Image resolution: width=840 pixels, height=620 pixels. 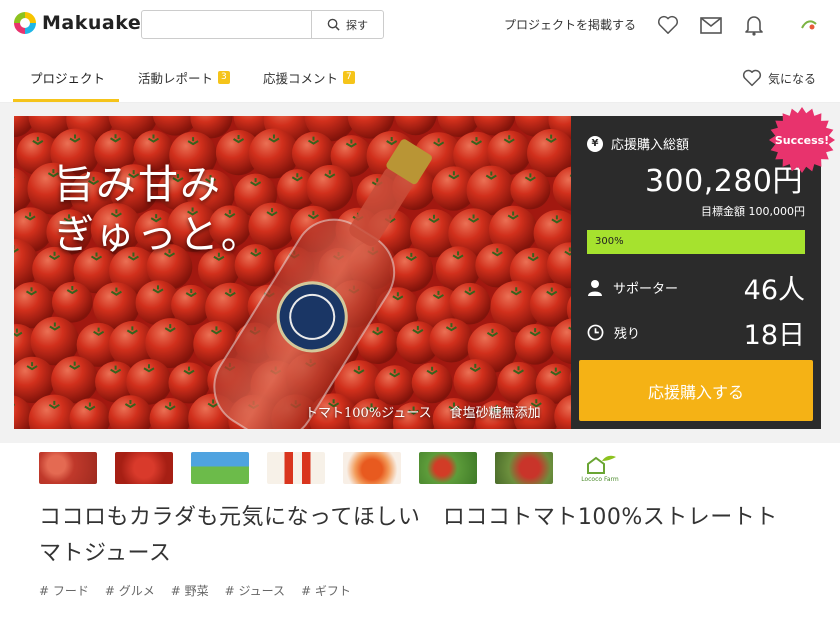 I want to click on success-text: Success!, so click(x=802, y=140).